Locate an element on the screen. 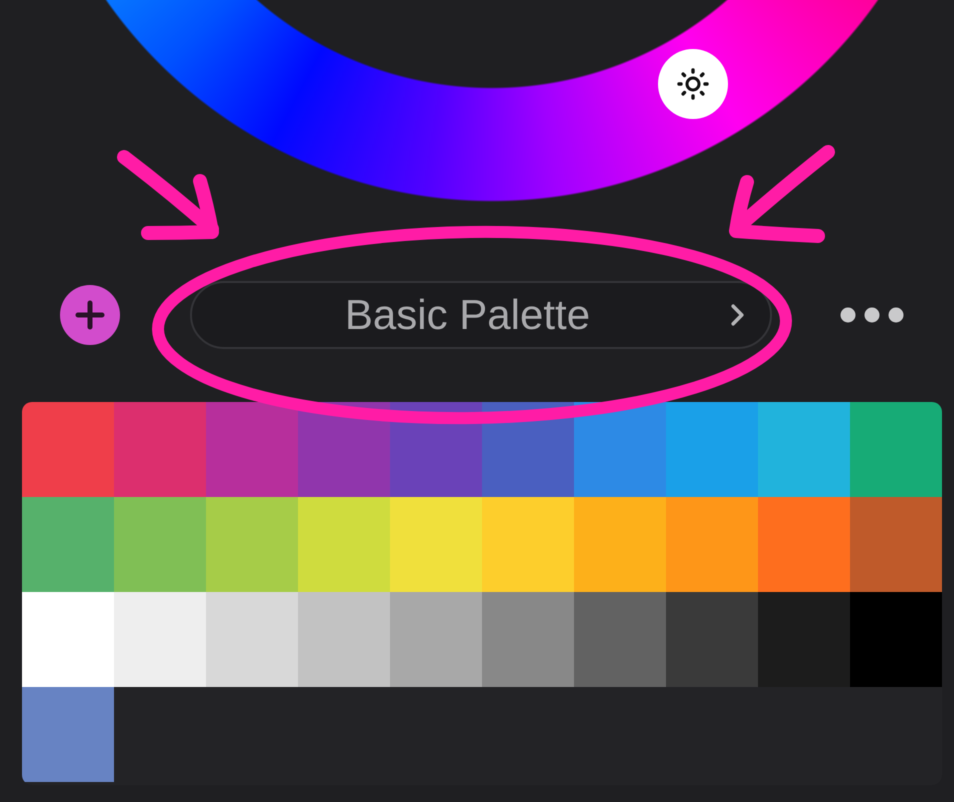  more-icon is located at coordinates (872, 315).